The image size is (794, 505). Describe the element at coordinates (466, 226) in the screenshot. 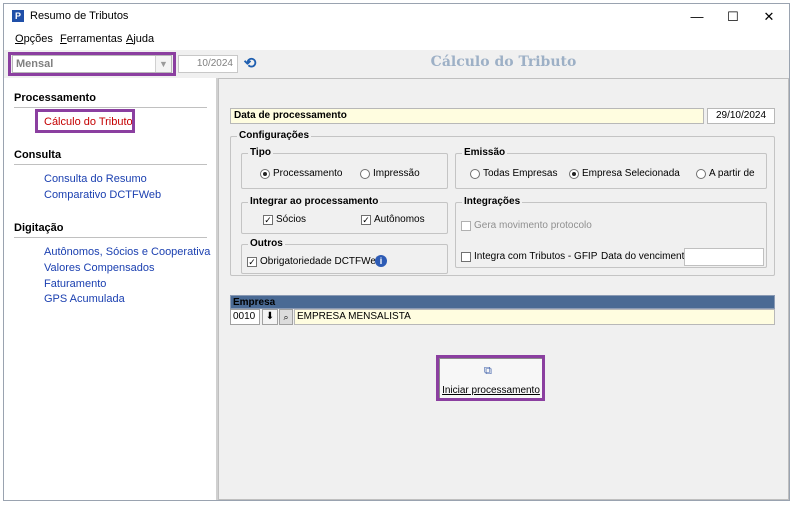

I see `gera-movimento-checkbox` at that location.